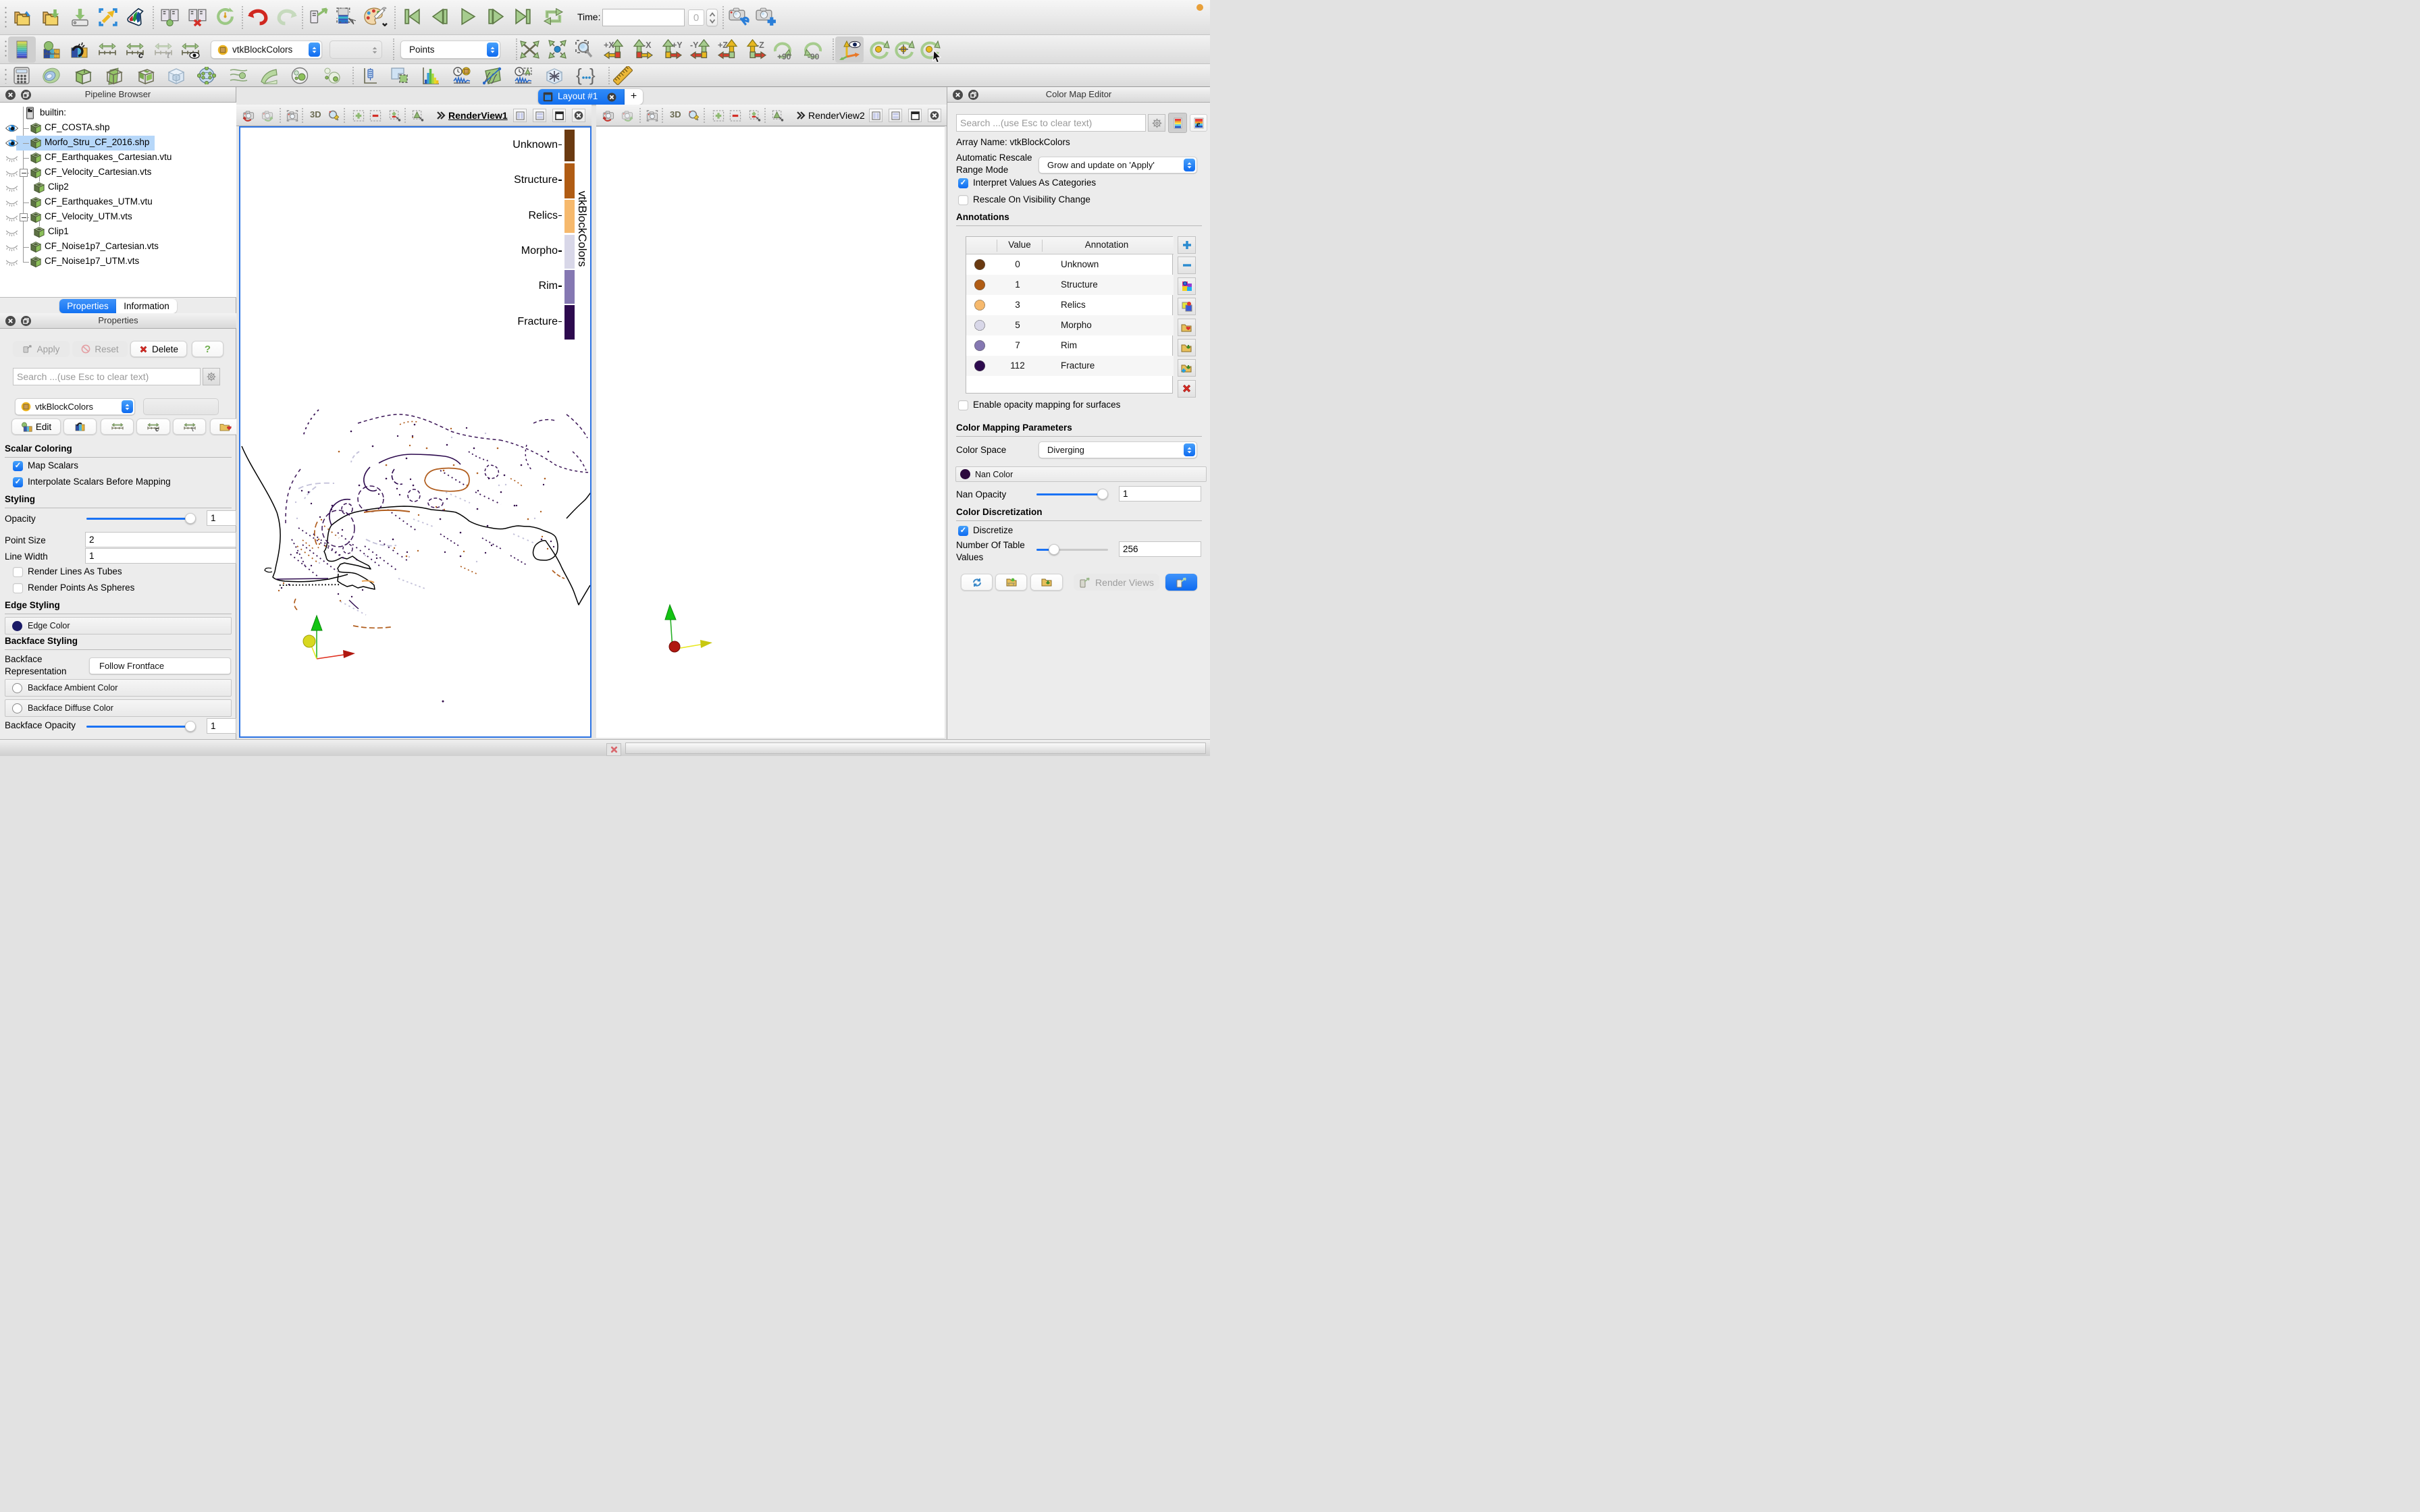 This screenshot has height=1512, width=2420. What do you see at coordinates (694, 45) in the screenshot?
I see `svg-text: -Y` at bounding box center [694, 45].